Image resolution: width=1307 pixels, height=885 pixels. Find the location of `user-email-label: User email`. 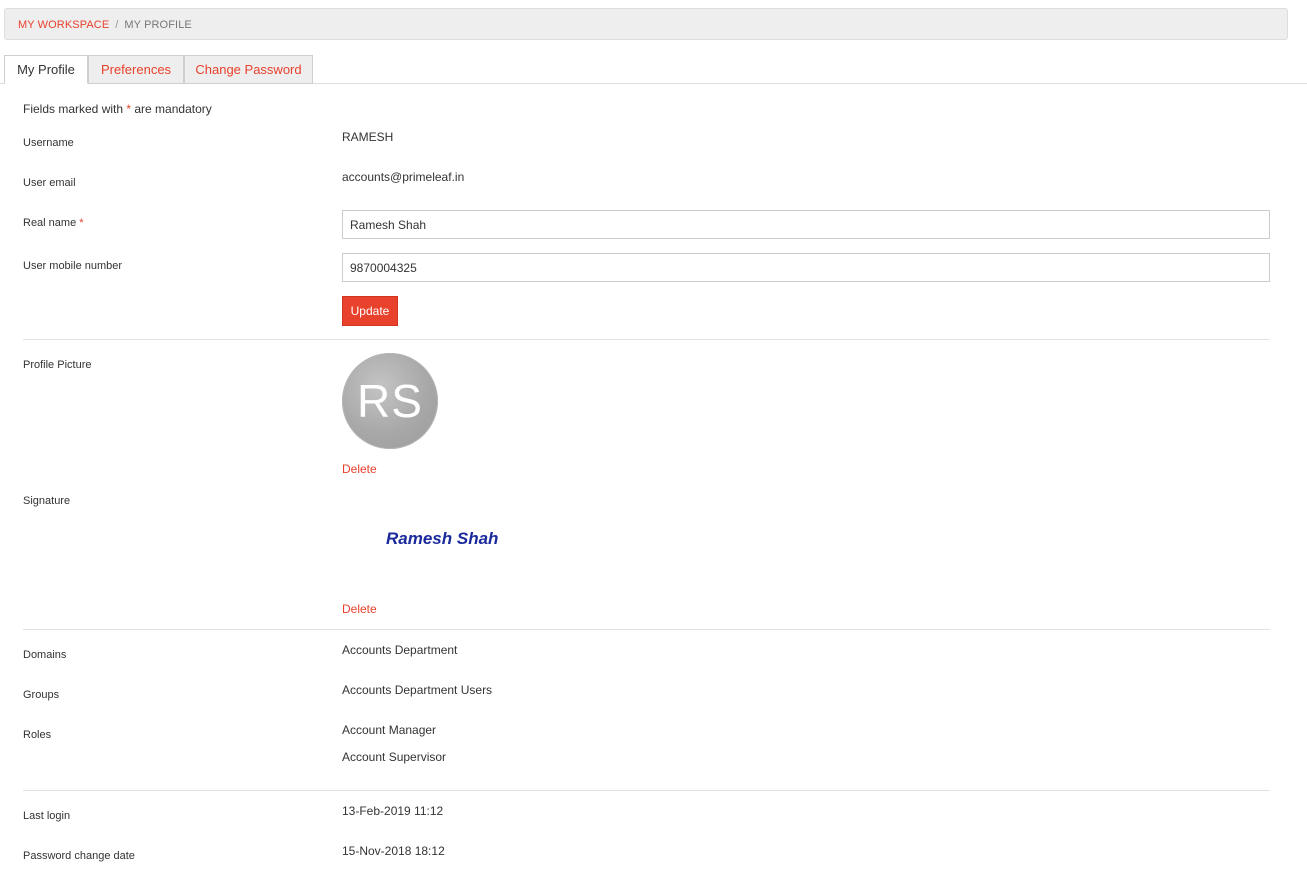

user-email-label: User email is located at coordinates (49, 183).